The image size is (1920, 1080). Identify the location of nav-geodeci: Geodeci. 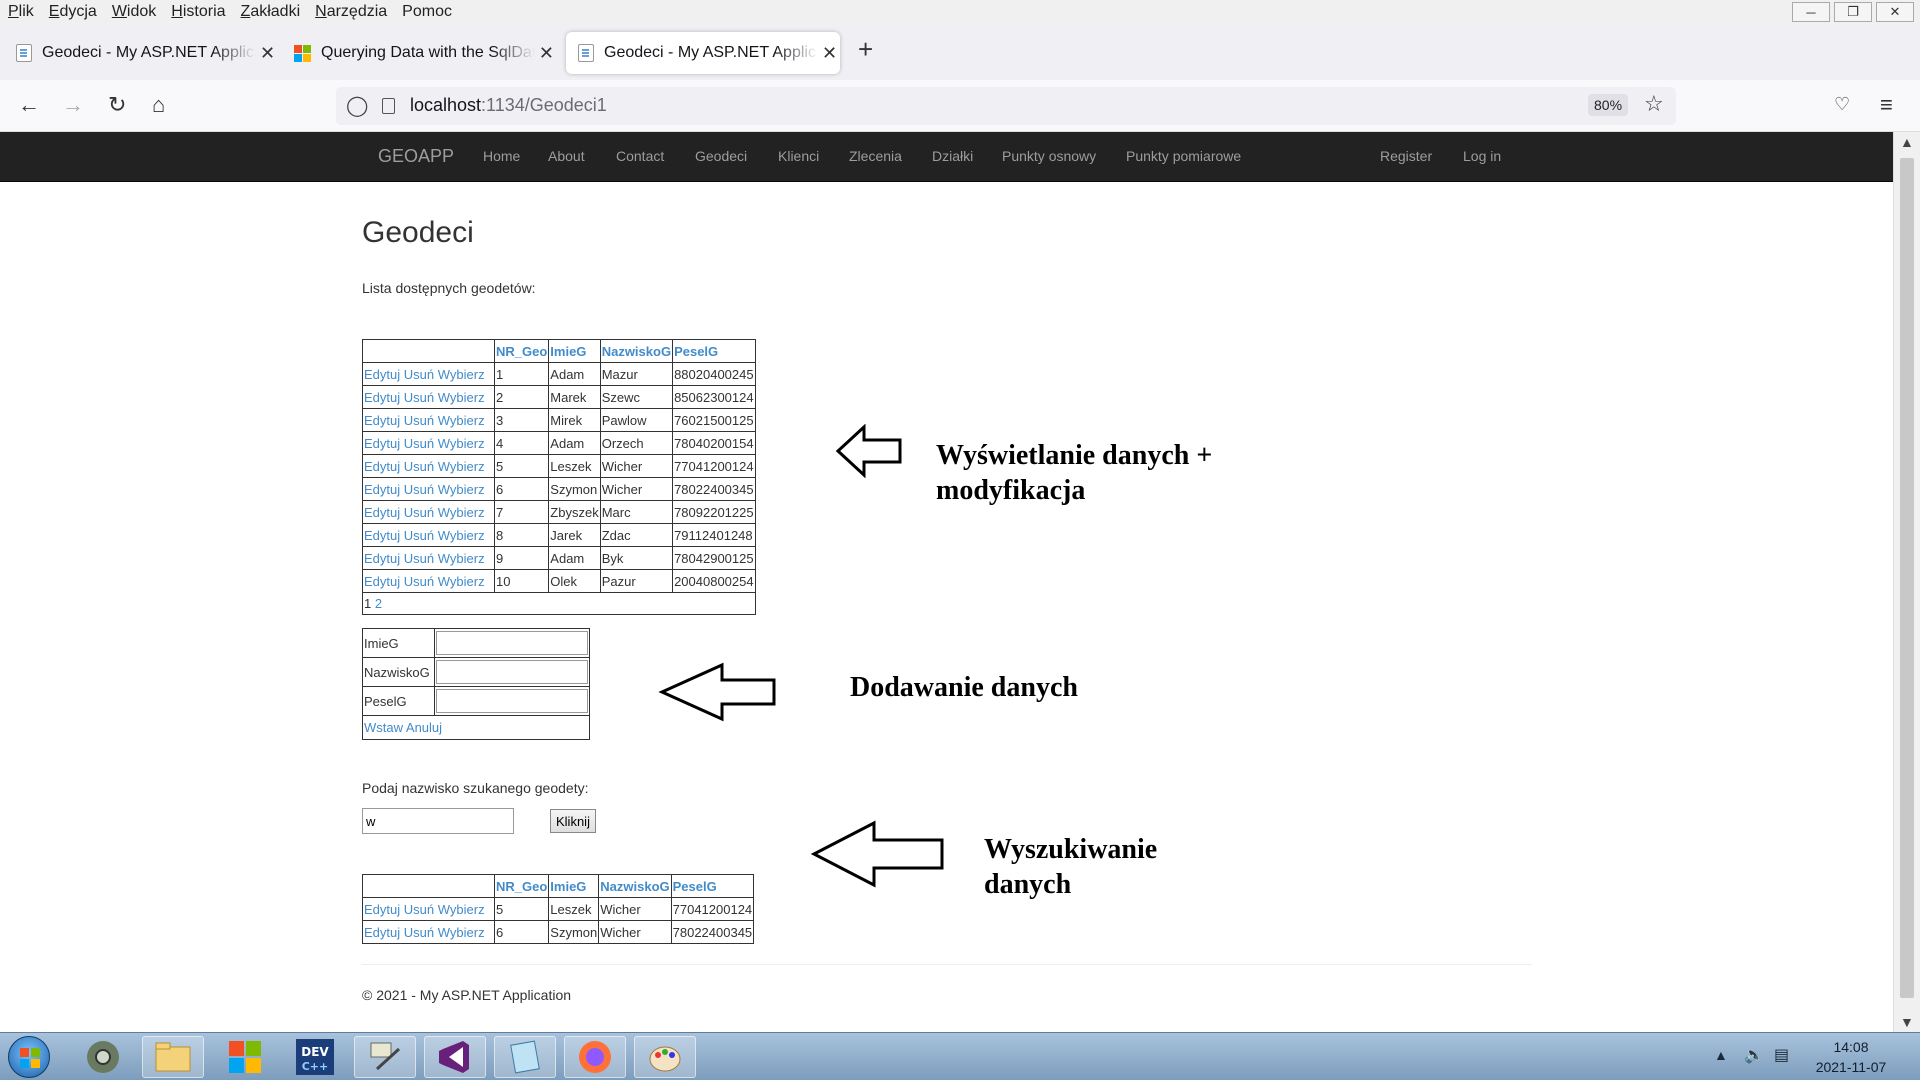
(721, 156).